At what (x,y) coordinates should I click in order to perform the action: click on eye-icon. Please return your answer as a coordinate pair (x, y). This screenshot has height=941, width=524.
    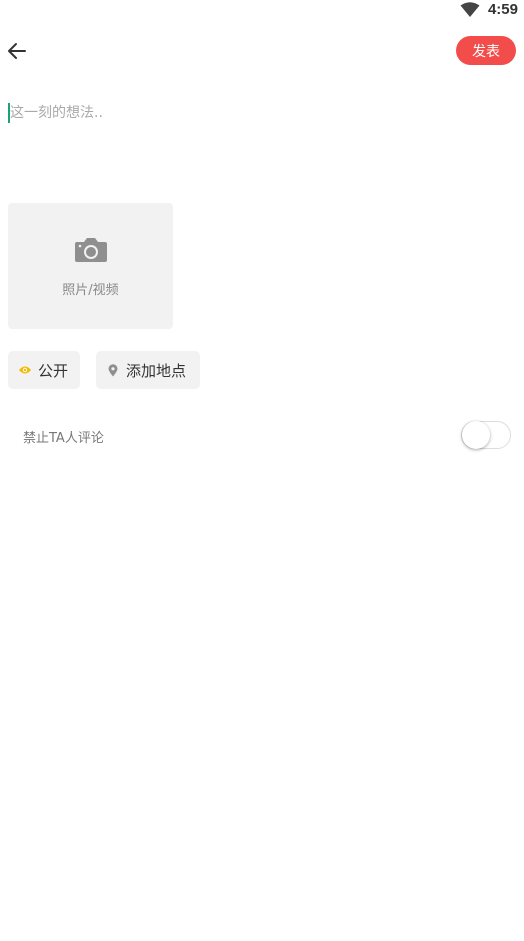
    Looking at the image, I should click on (25, 370).